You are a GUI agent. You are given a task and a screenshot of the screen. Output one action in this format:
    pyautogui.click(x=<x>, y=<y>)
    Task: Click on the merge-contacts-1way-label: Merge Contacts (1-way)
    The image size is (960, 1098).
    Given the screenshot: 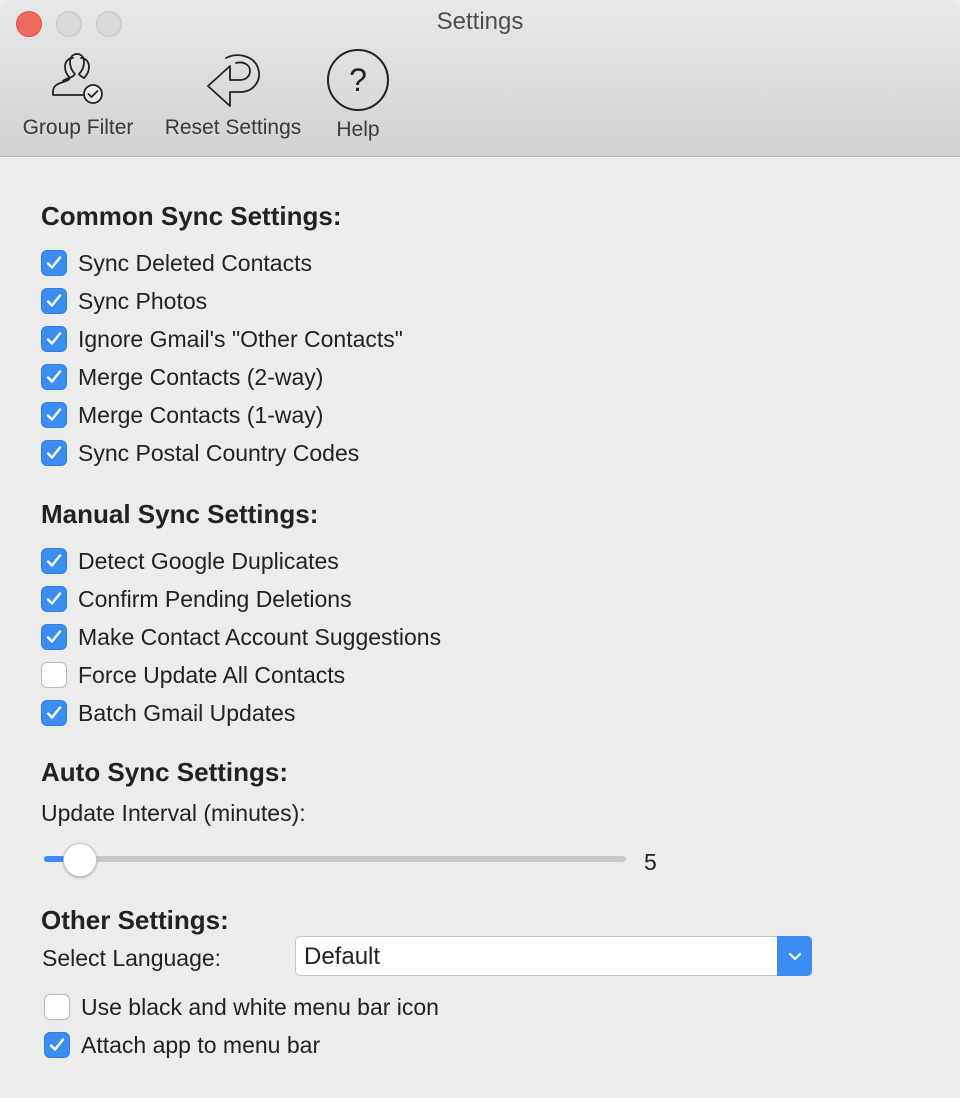 What is the action you would take?
    pyautogui.click(x=201, y=414)
    